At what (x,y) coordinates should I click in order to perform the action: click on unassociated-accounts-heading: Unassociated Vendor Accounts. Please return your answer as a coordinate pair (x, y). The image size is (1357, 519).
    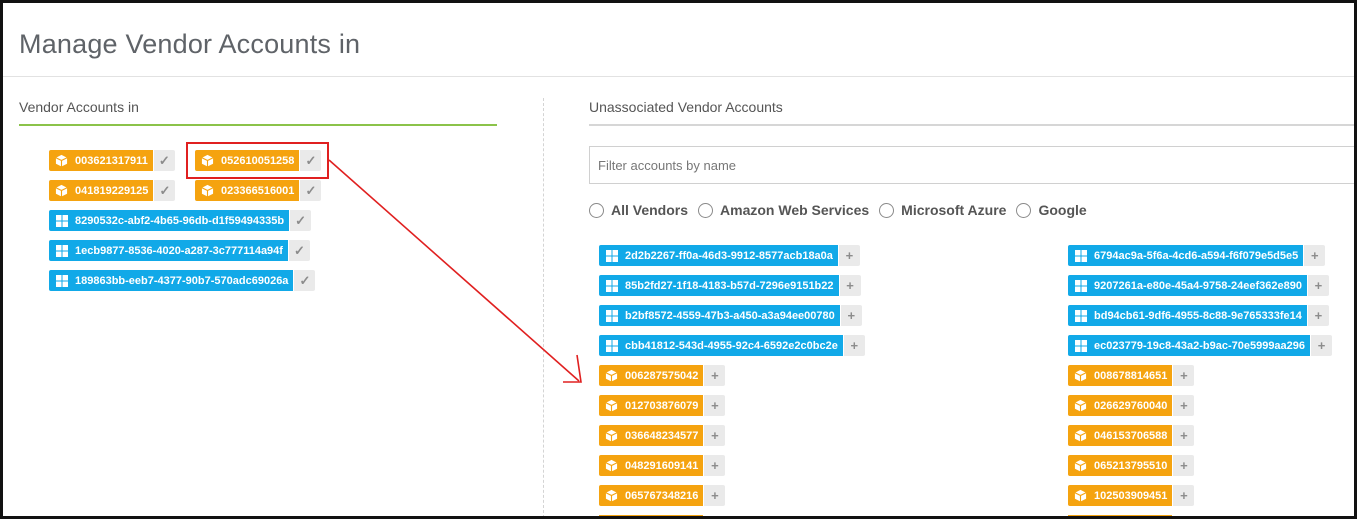
    Looking at the image, I should click on (686, 107).